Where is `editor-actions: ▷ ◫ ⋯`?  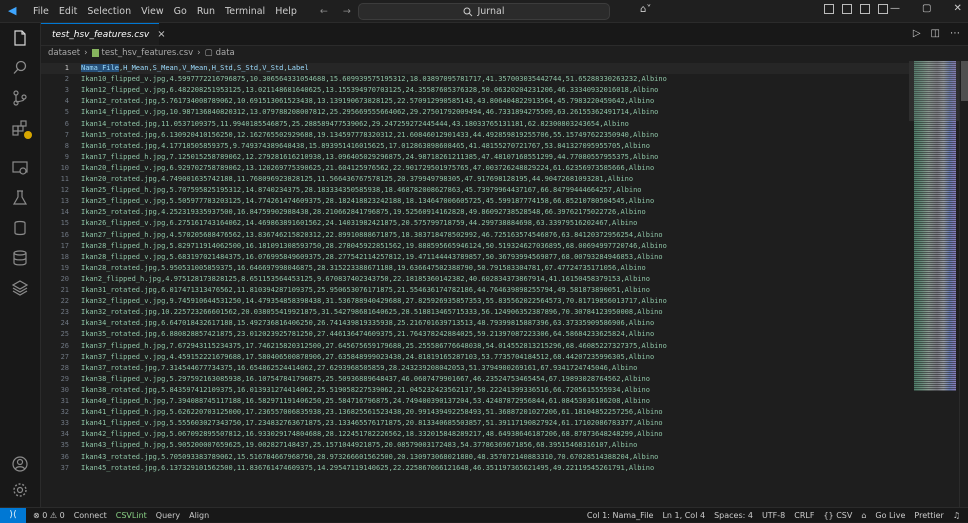 editor-actions: ▷ ◫ ⋯ is located at coordinates (936, 33).